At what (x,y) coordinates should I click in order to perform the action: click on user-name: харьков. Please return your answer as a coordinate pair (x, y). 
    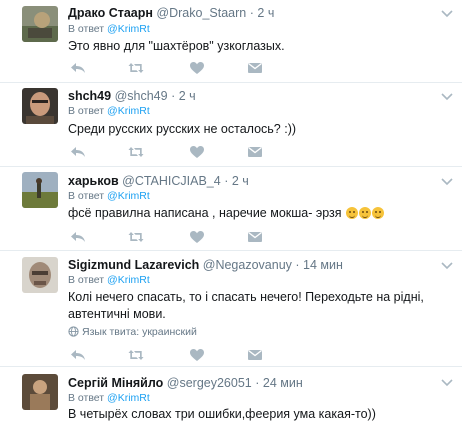
    Looking at the image, I should click on (93, 181).